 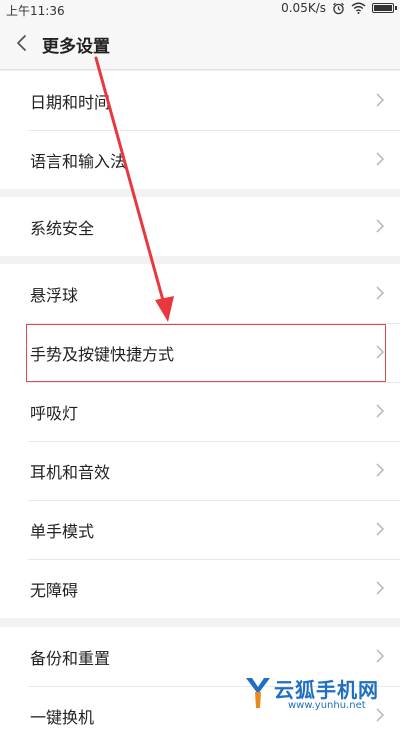 I want to click on settings-item-breathing-light: 呼吸灯, so click(x=200, y=411).